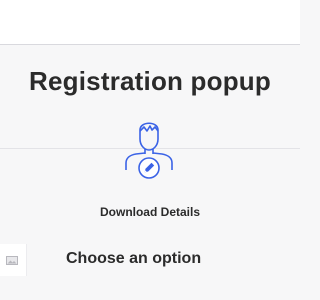  What do you see at coordinates (150, 81) in the screenshot?
I see `page-title: Registration popup` at bounding box center [150, 81].